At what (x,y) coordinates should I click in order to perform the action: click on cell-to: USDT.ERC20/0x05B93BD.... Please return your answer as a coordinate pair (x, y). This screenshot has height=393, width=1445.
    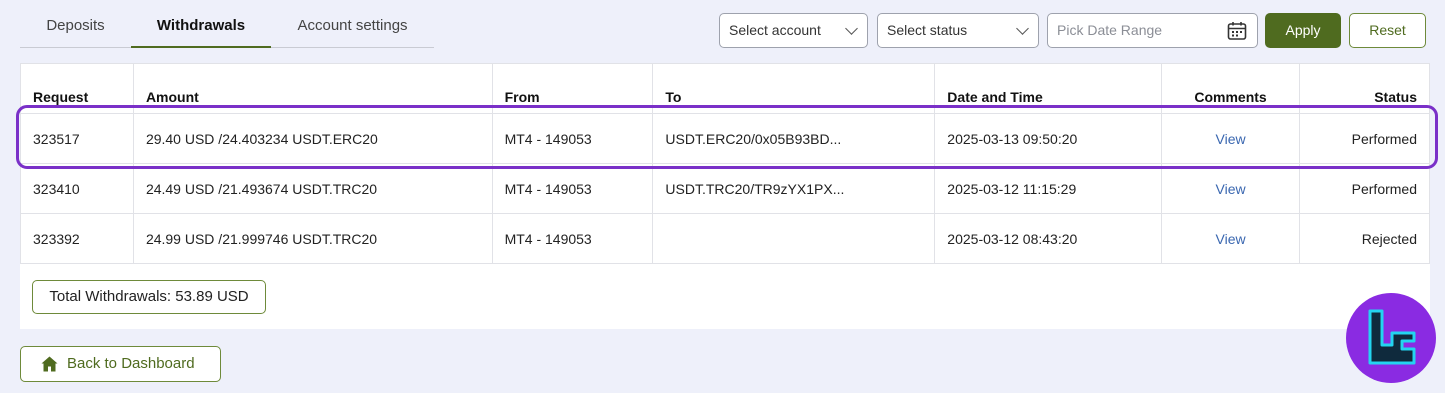
    Looking at the image, I should click on (794, 138).